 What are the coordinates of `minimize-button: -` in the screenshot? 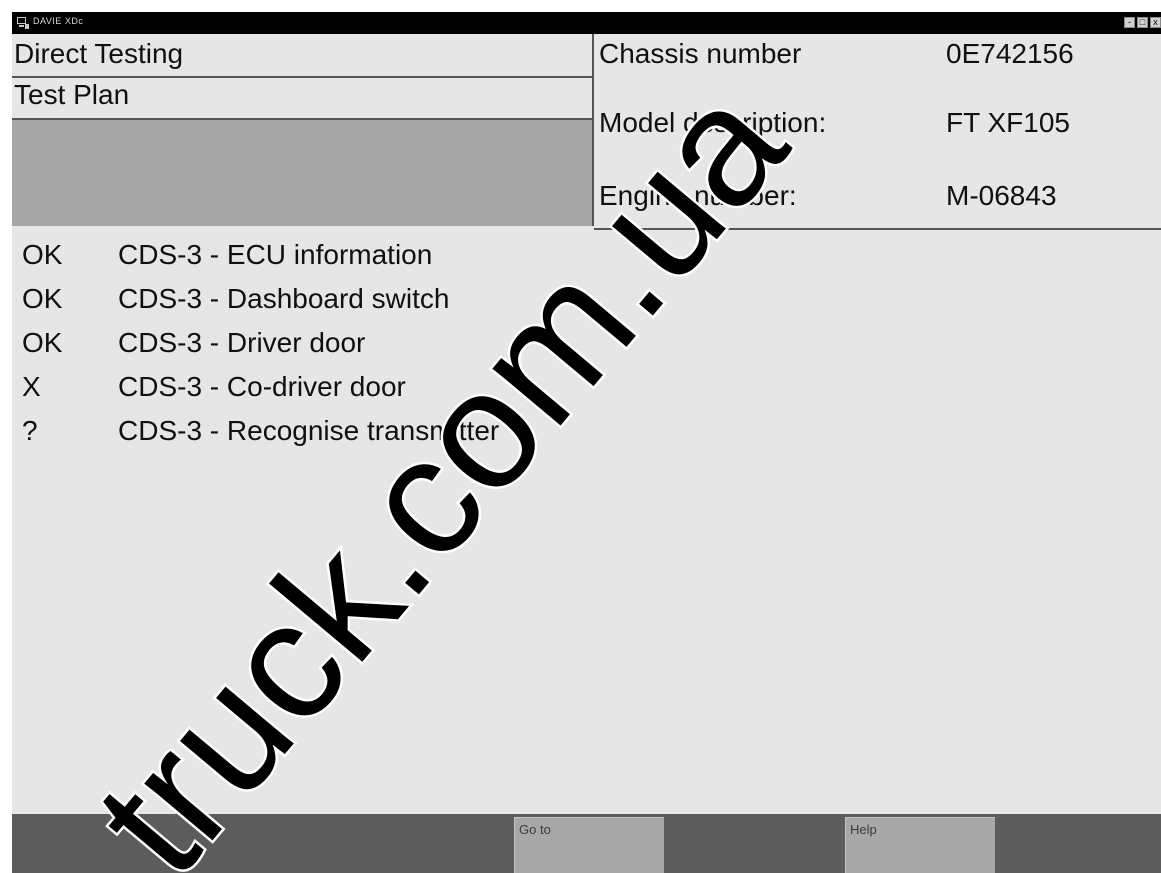 It's located at (1129, 22).